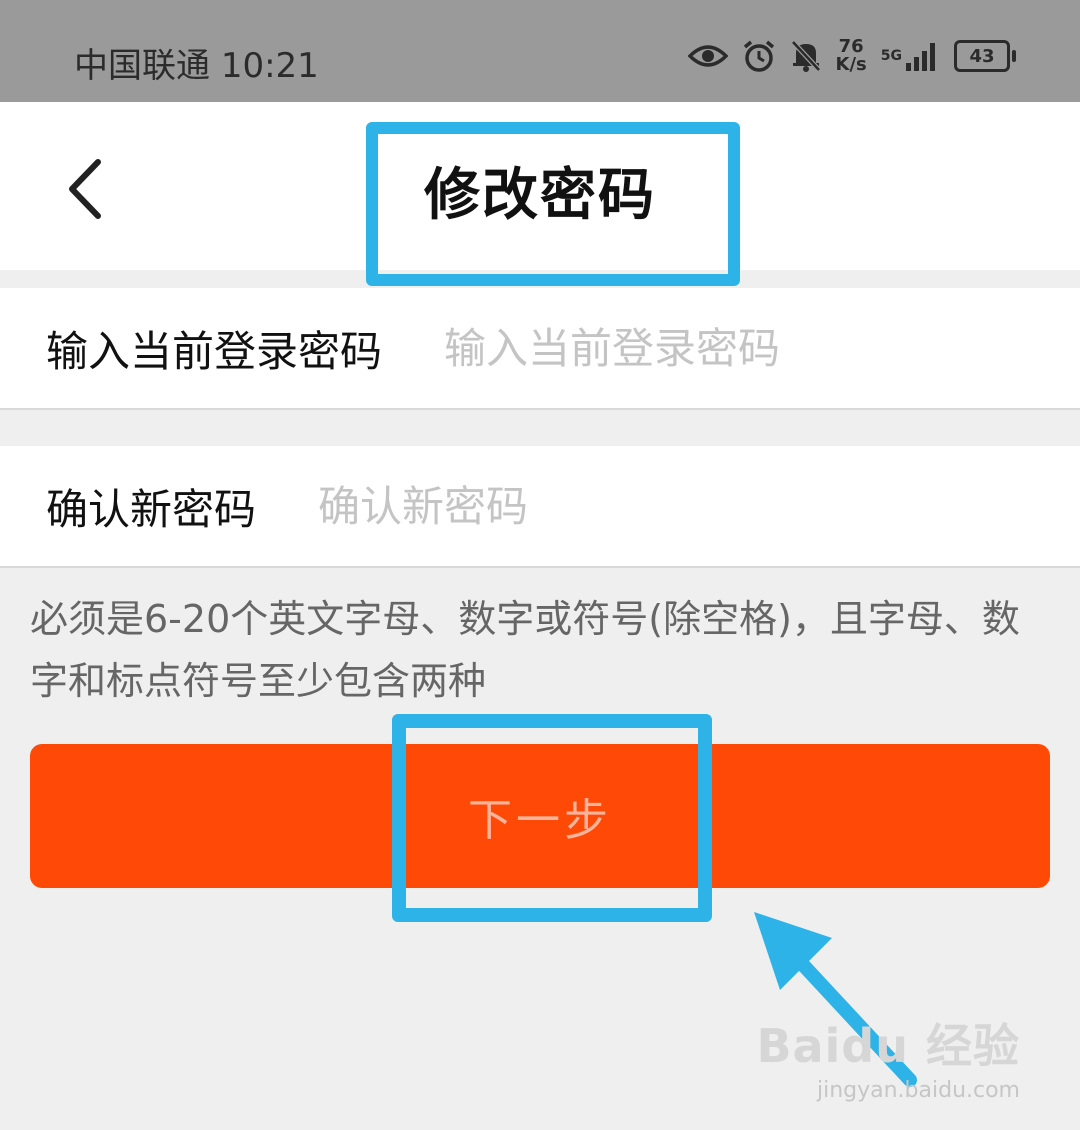 The height and width of the screenshot is (1130, 1080). What do you see at coordinates (982, 56) in the screenshot?
I see `battery-level: 43` at bounding box center [982, 56].